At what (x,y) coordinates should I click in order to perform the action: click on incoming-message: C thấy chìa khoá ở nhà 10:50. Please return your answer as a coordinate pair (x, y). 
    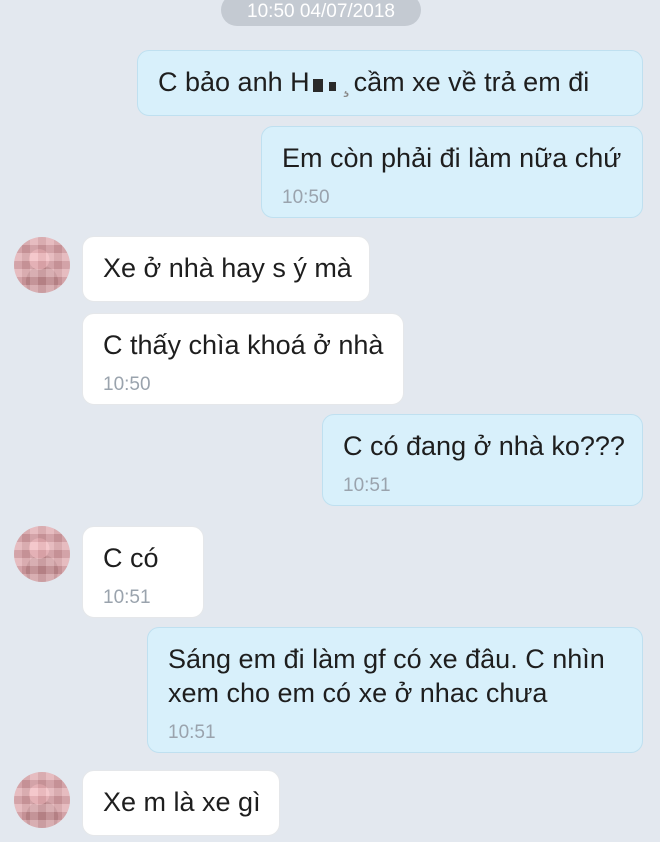
    Looking at the image, I should click on (243, 359).